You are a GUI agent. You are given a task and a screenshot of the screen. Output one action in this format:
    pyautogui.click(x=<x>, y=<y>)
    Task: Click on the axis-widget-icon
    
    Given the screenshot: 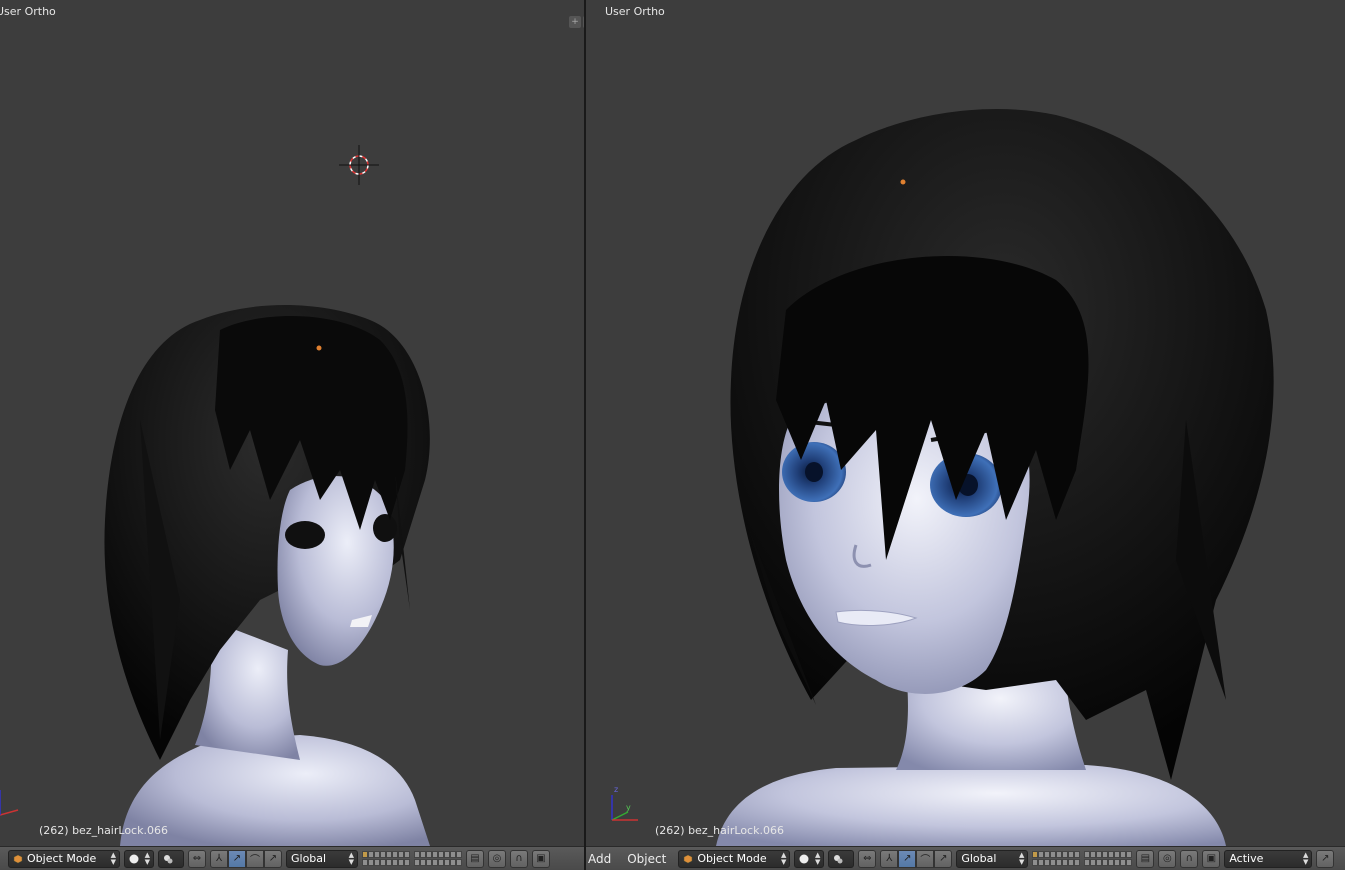 What is the action you would take?
    pyautogui.click(x=9, y=803)
    